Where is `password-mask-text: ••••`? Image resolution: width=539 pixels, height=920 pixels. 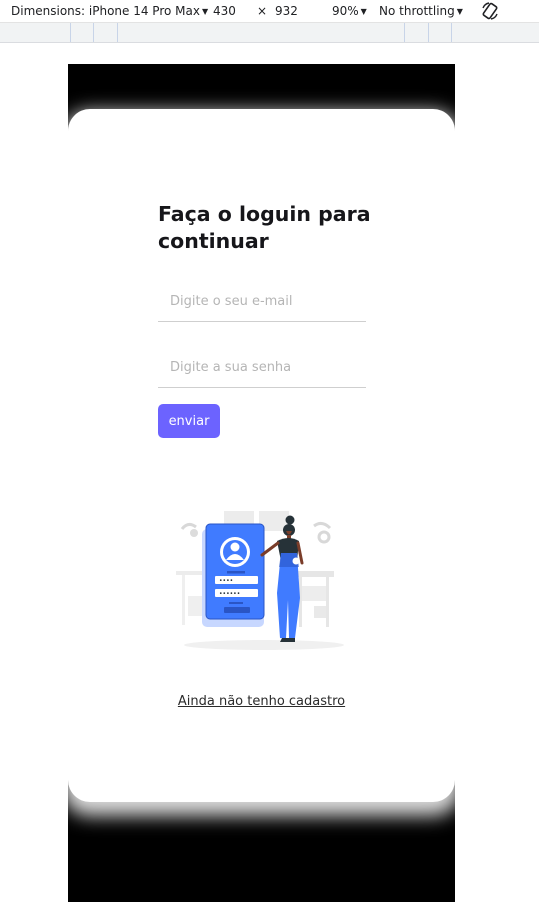
password-mask-text: •••• is located at coordinates (226, 581).